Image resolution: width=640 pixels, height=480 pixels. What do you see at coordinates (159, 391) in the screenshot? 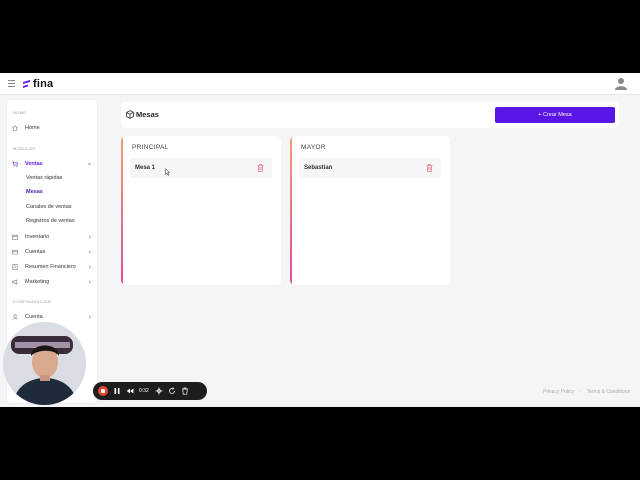
I see `move-icon` at bounding box center [159, 391].